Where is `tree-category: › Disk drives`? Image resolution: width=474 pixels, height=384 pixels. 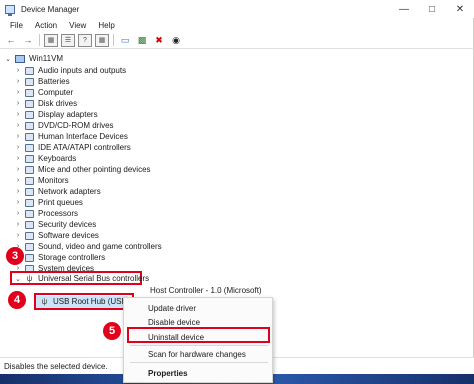 tree-category: › Disk drives is located at coordinates (45, 103).